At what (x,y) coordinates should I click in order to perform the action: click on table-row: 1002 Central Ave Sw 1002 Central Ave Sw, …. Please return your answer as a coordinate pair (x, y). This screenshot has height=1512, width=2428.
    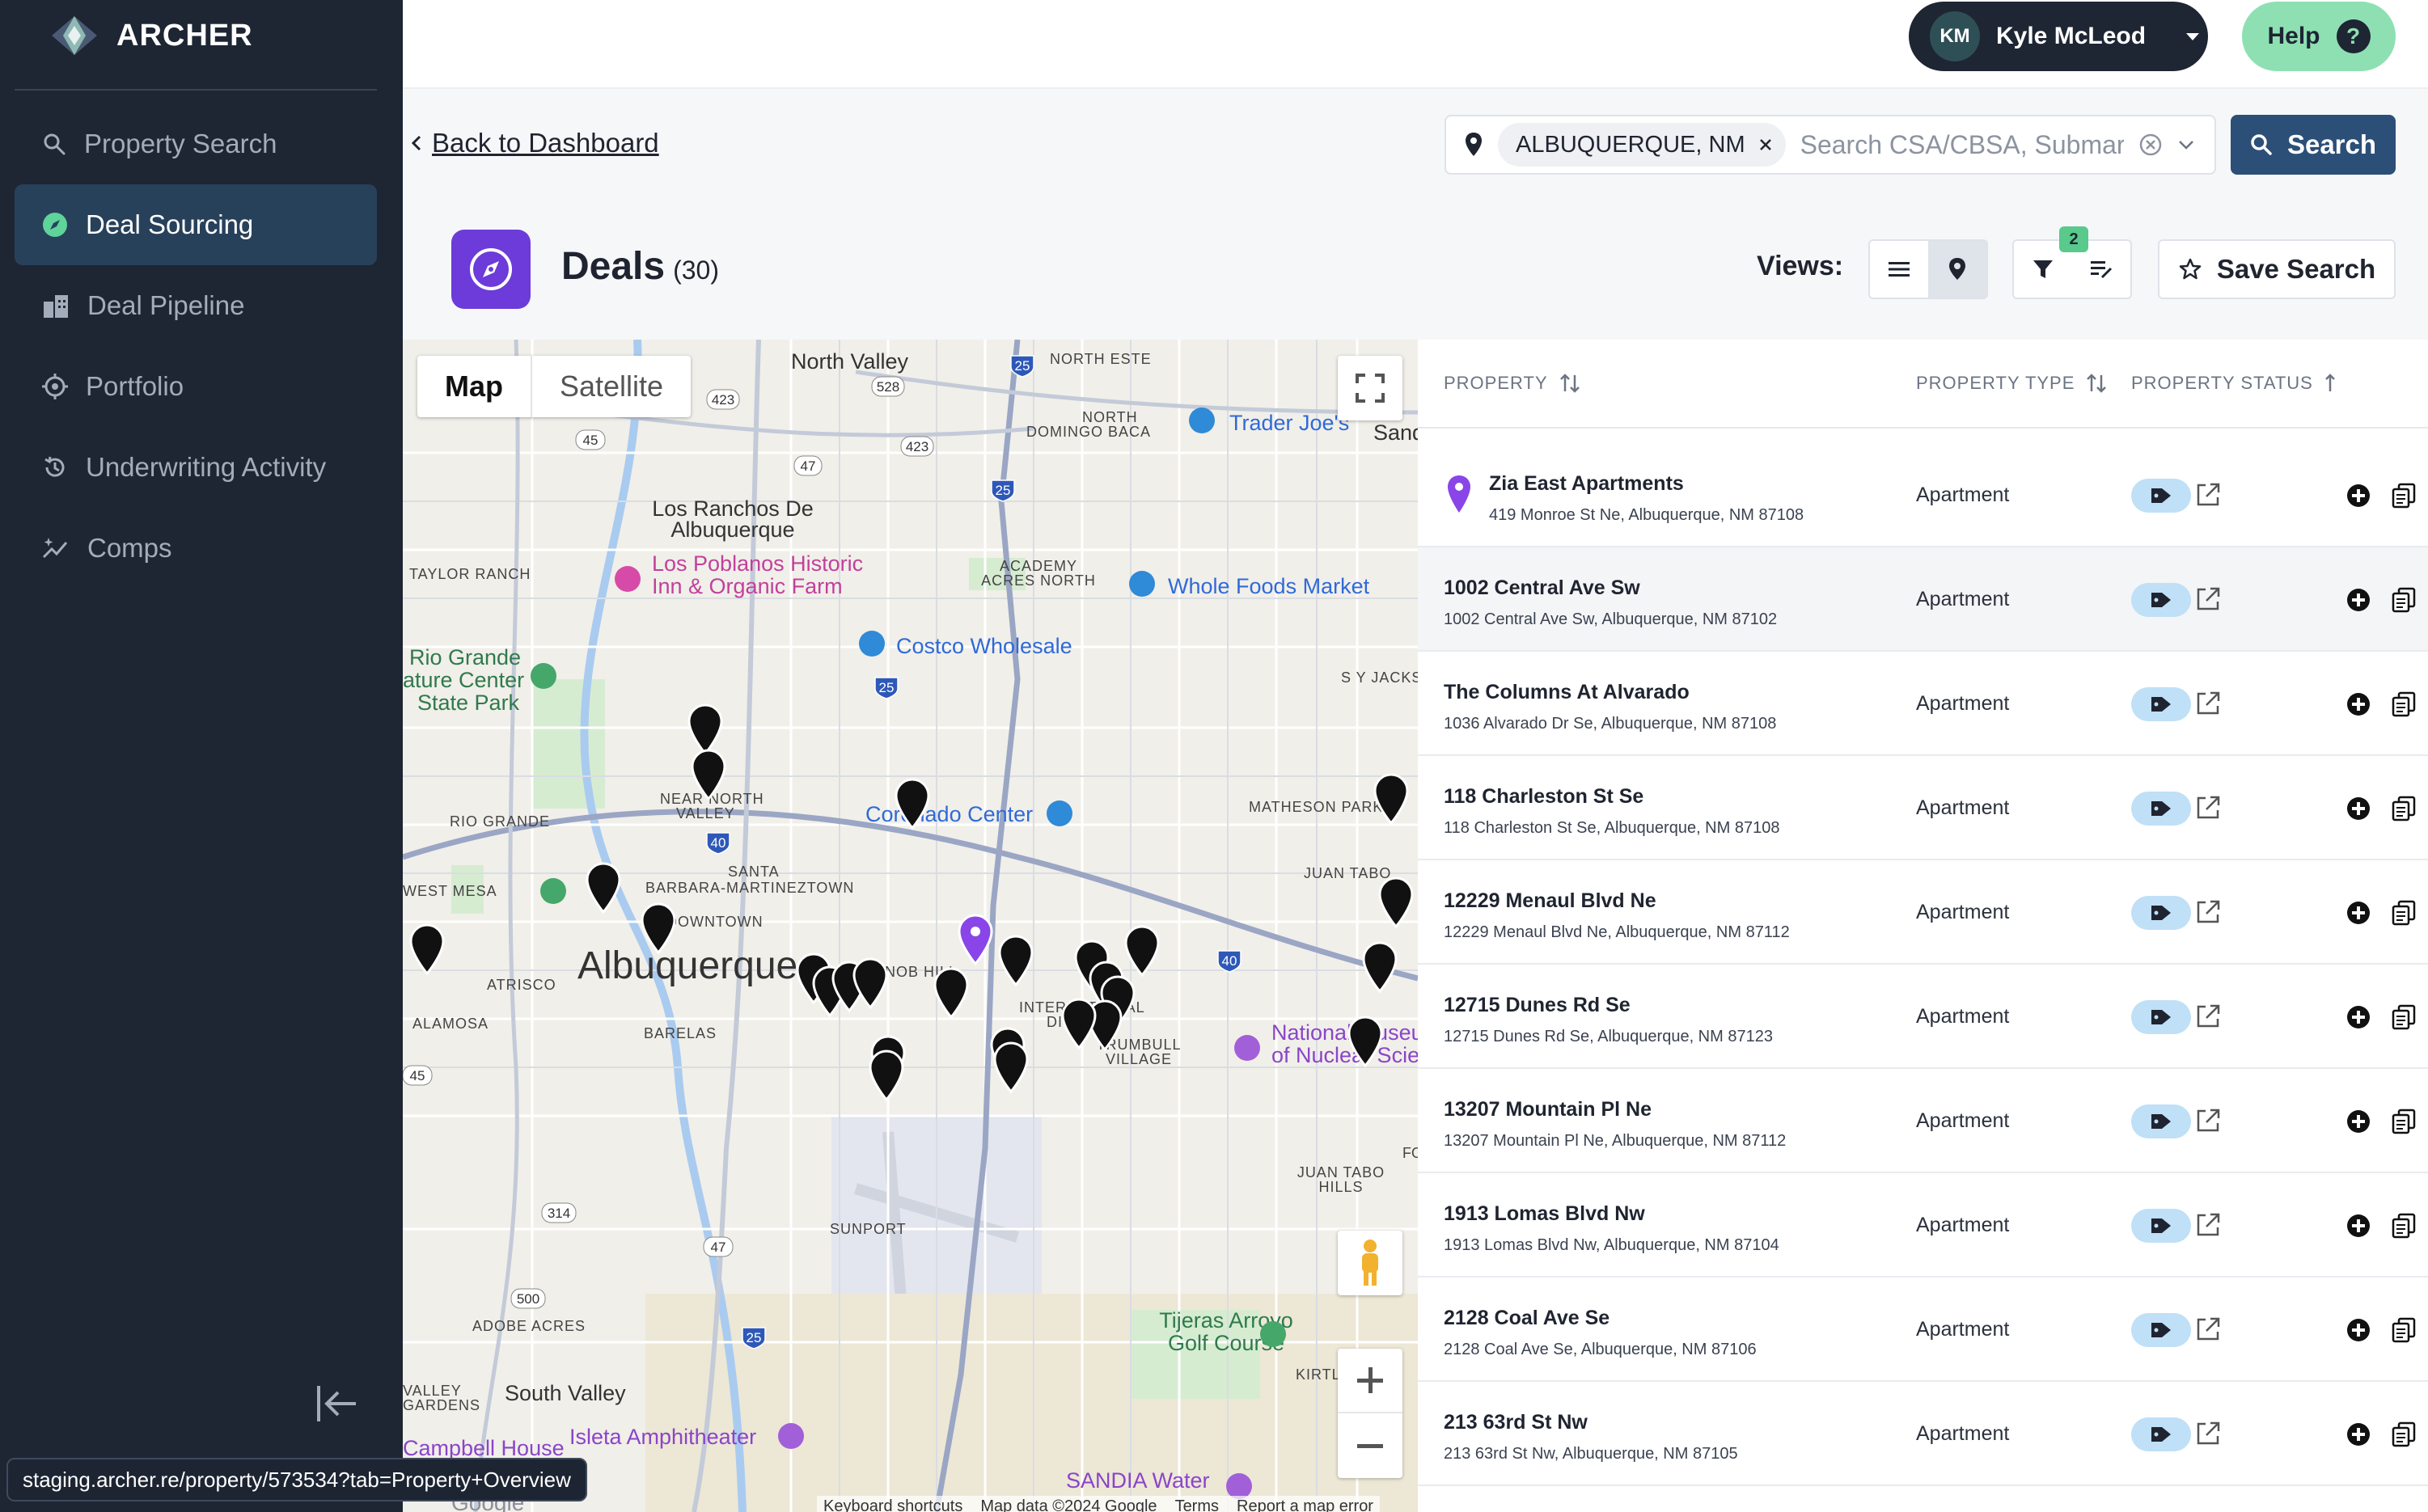
    Looking at the image, I should click on (1923, 599).